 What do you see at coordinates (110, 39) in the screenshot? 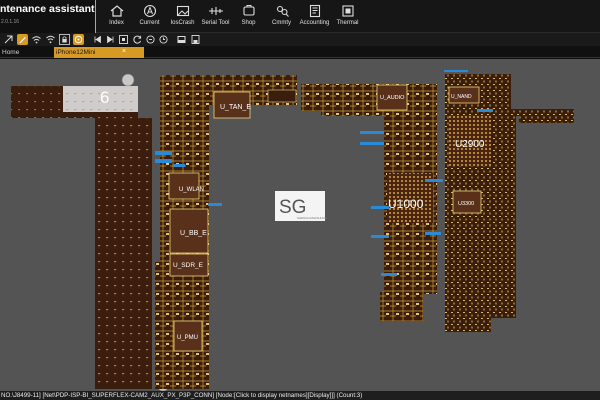
I see `step-forward-icon` at bounding box center [110, 39].